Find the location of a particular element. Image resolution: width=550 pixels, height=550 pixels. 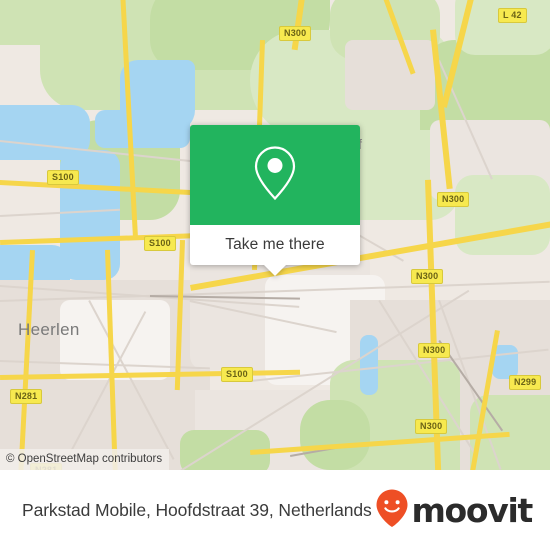

location-popup: Take me there is located at coordinates (275, 200).